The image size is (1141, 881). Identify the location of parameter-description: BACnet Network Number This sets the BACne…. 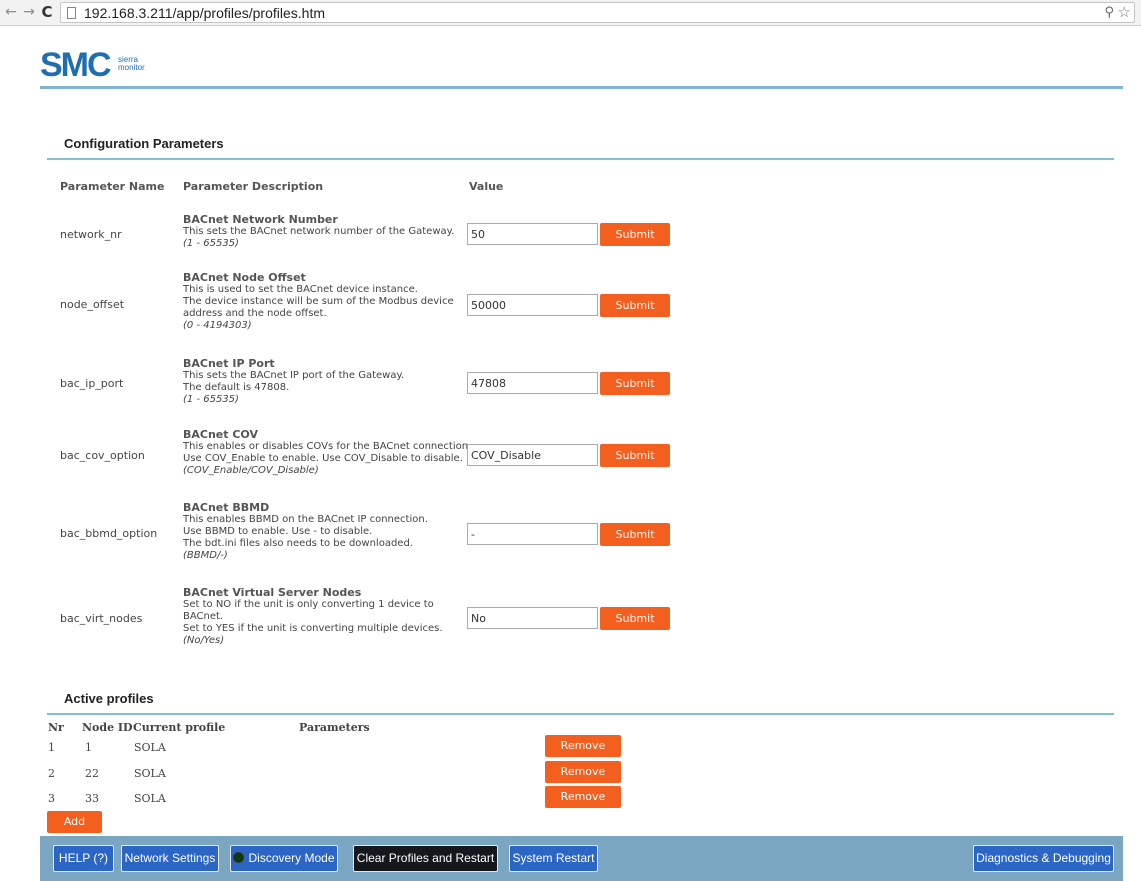
(328, 232).